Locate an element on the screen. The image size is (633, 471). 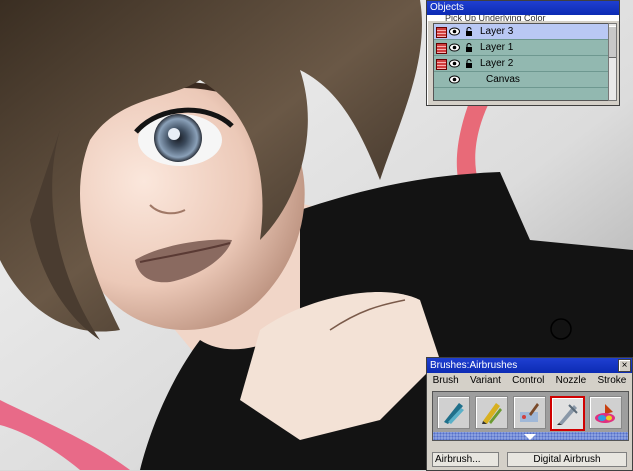
menu-variant: Variant is located at coordinates (485, 380).